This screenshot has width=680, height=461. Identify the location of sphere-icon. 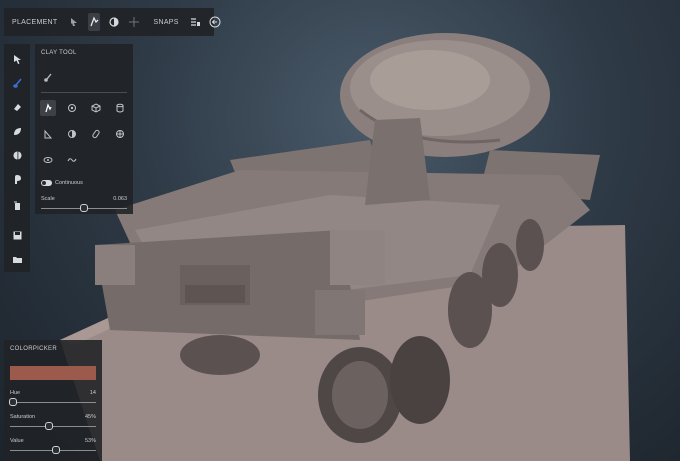
(114, 22).